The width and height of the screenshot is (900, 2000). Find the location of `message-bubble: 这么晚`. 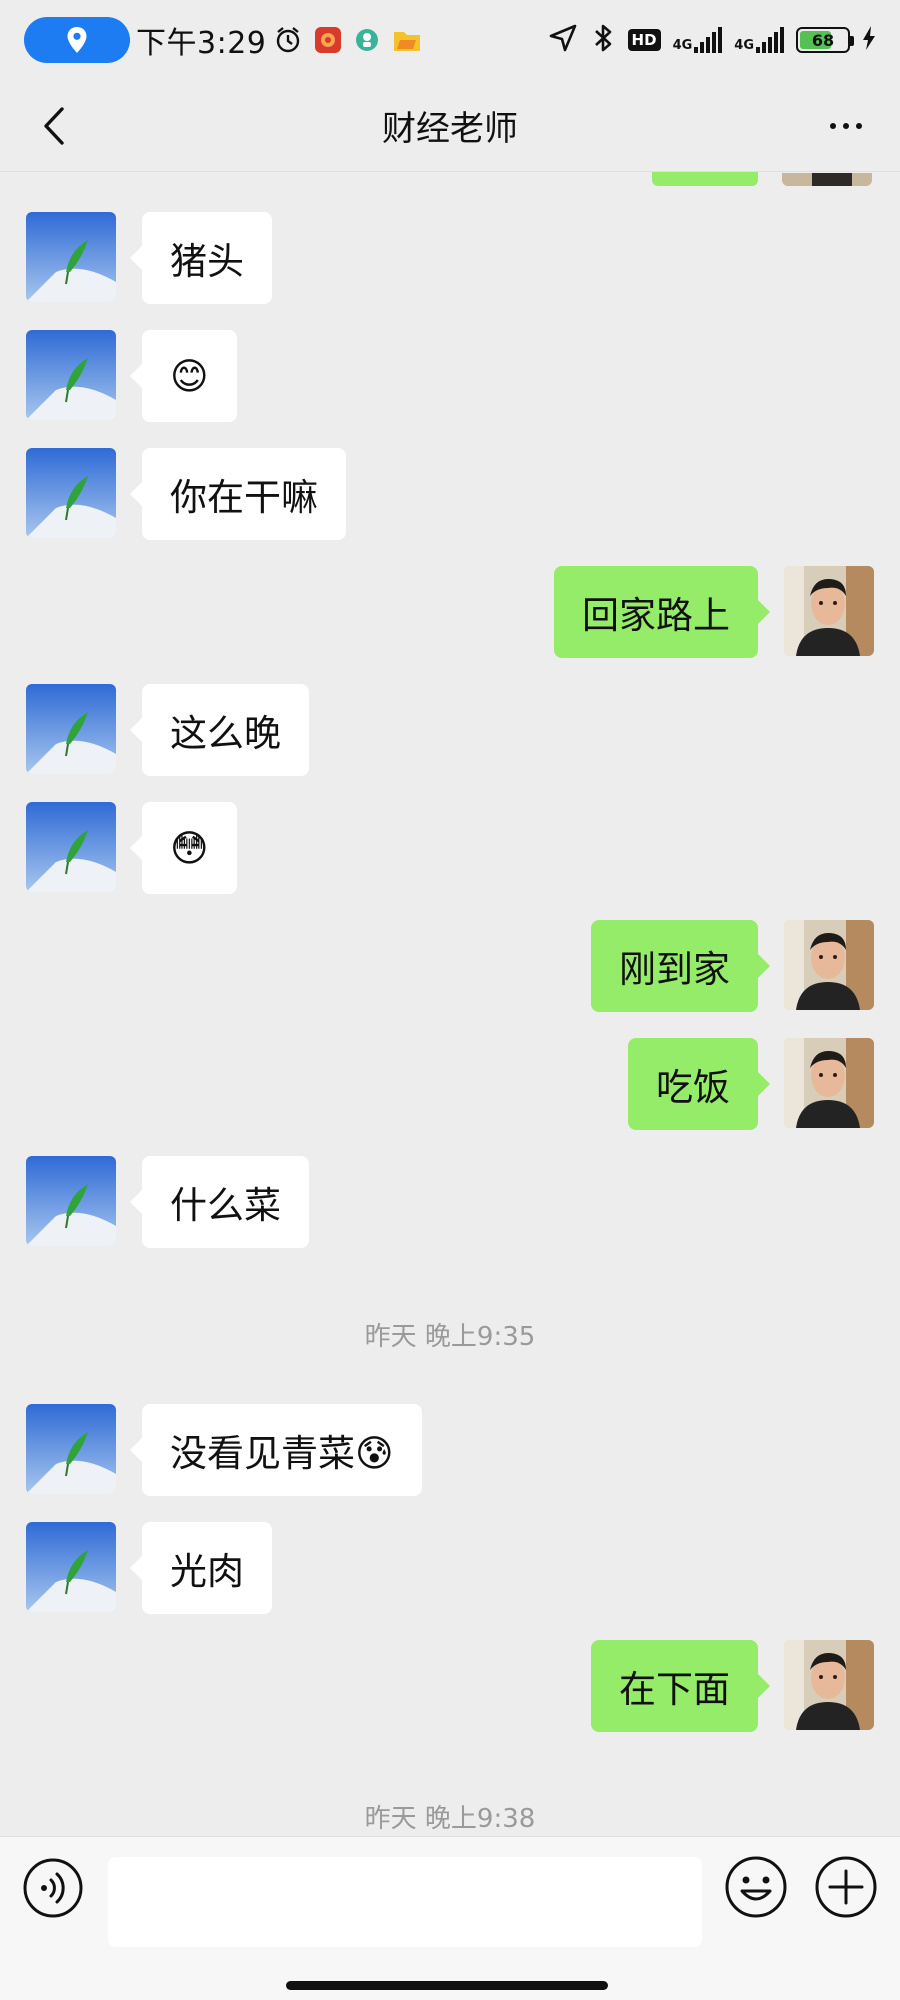

message-bubble: 这么晚 is located at coordinates (219, 730).